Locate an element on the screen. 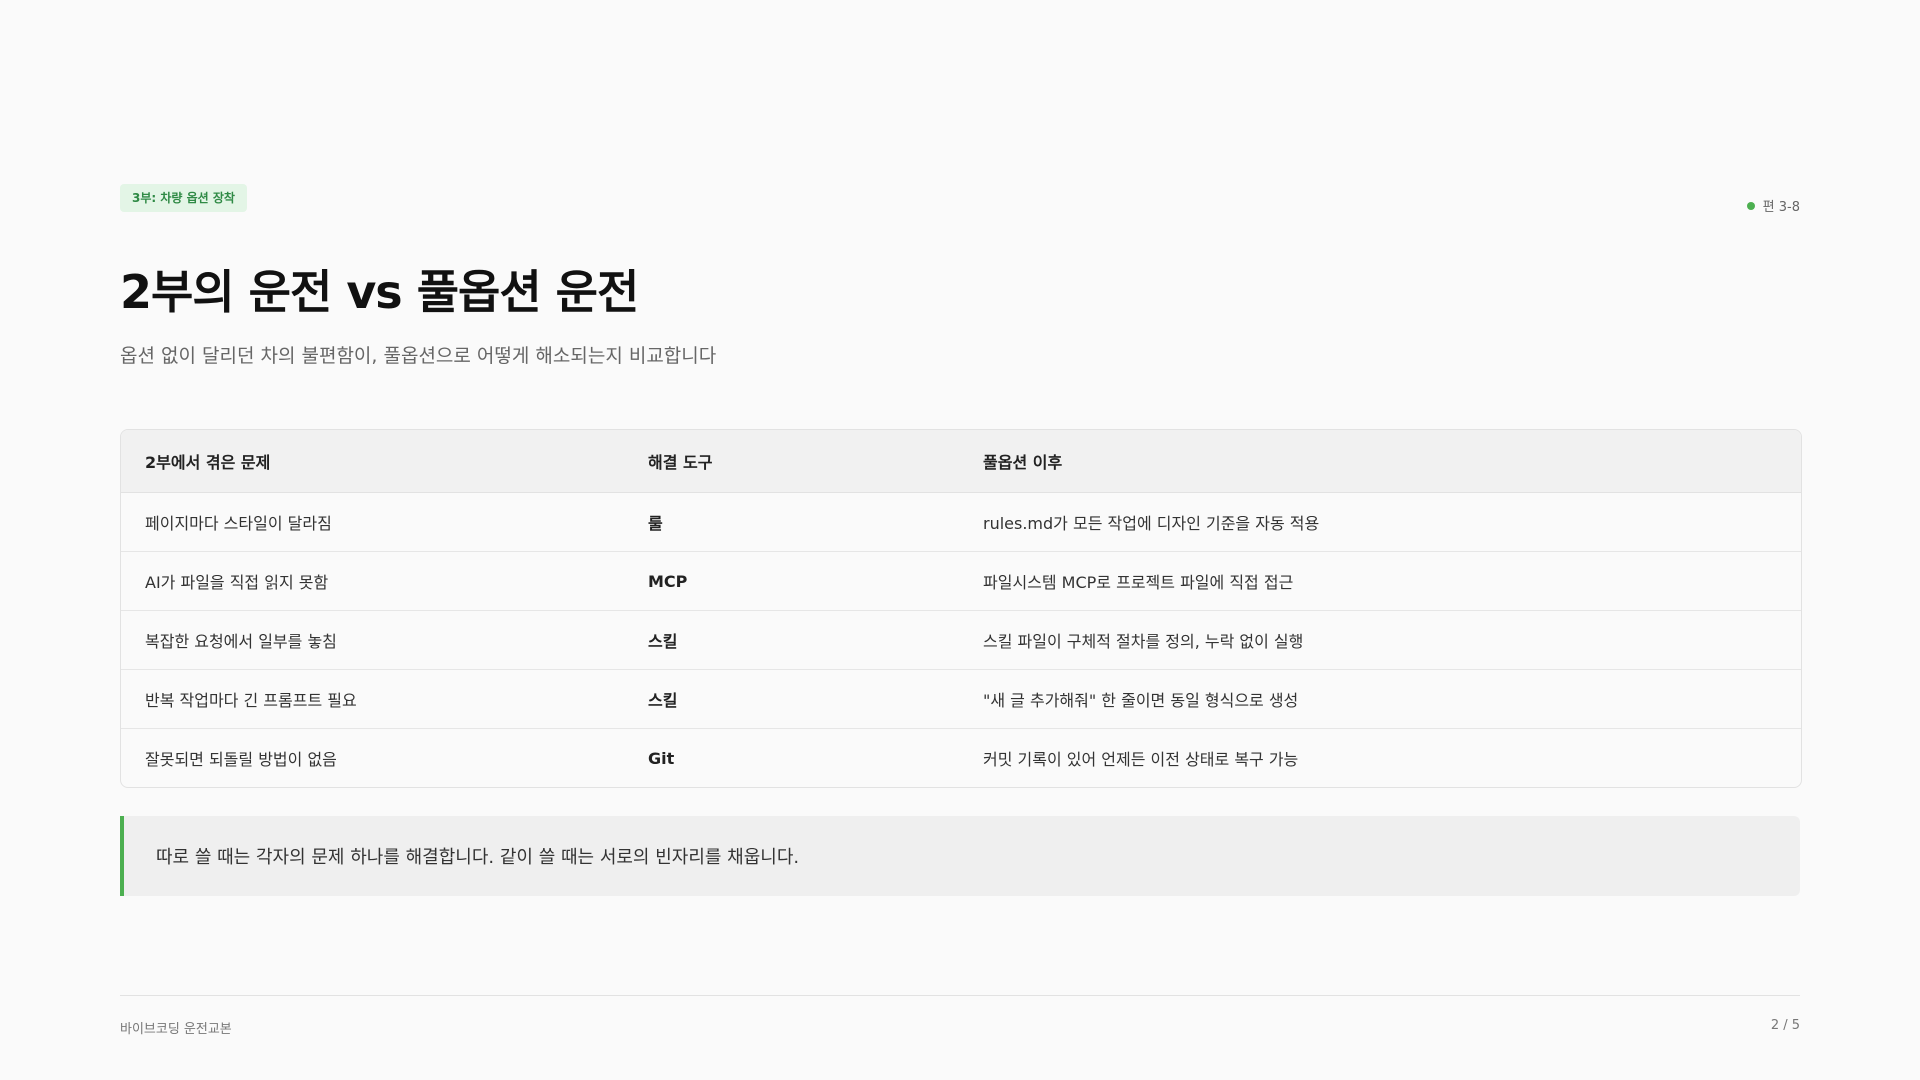  page-tag-label: 편 3-8 is located at coordinates (1781, 207).